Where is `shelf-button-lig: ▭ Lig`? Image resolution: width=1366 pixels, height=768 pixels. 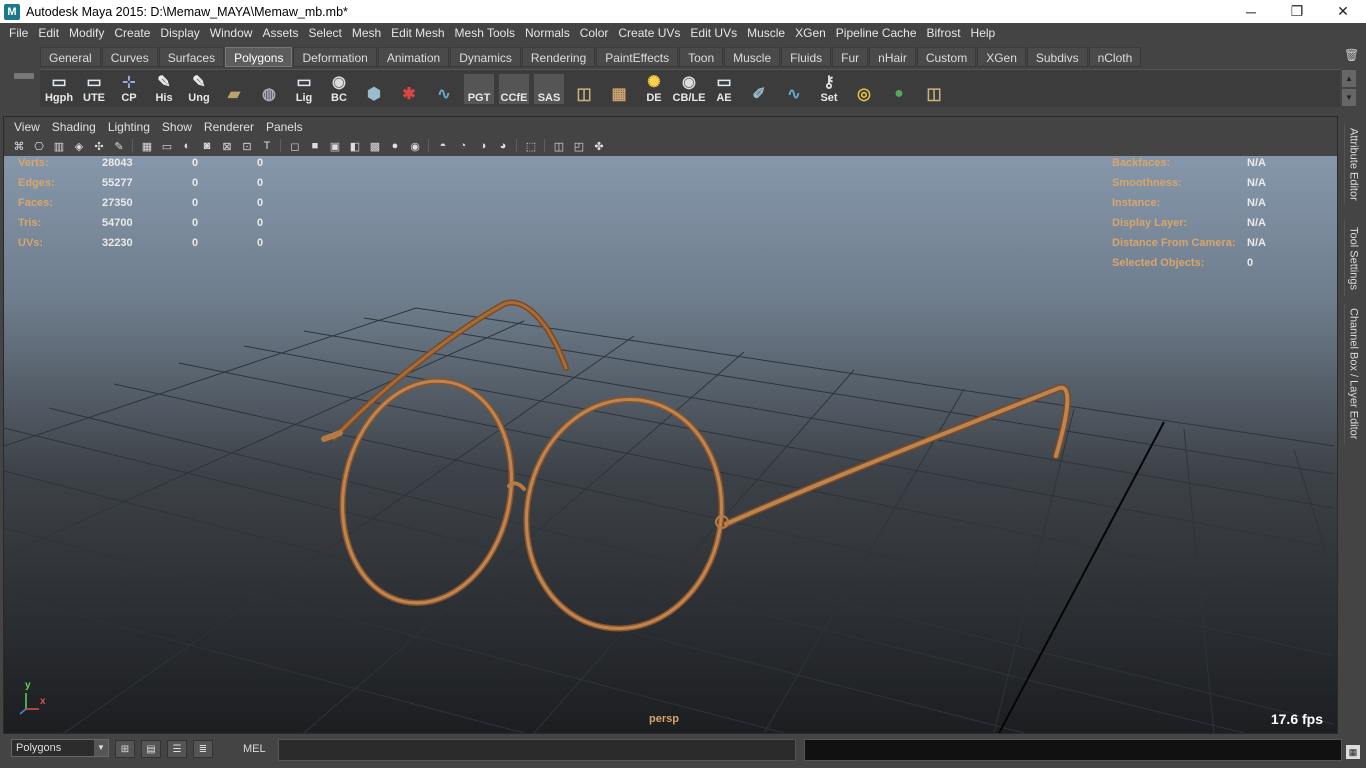 shelf-button-lig: ▭ Lig is located at coordinates (304, 89).